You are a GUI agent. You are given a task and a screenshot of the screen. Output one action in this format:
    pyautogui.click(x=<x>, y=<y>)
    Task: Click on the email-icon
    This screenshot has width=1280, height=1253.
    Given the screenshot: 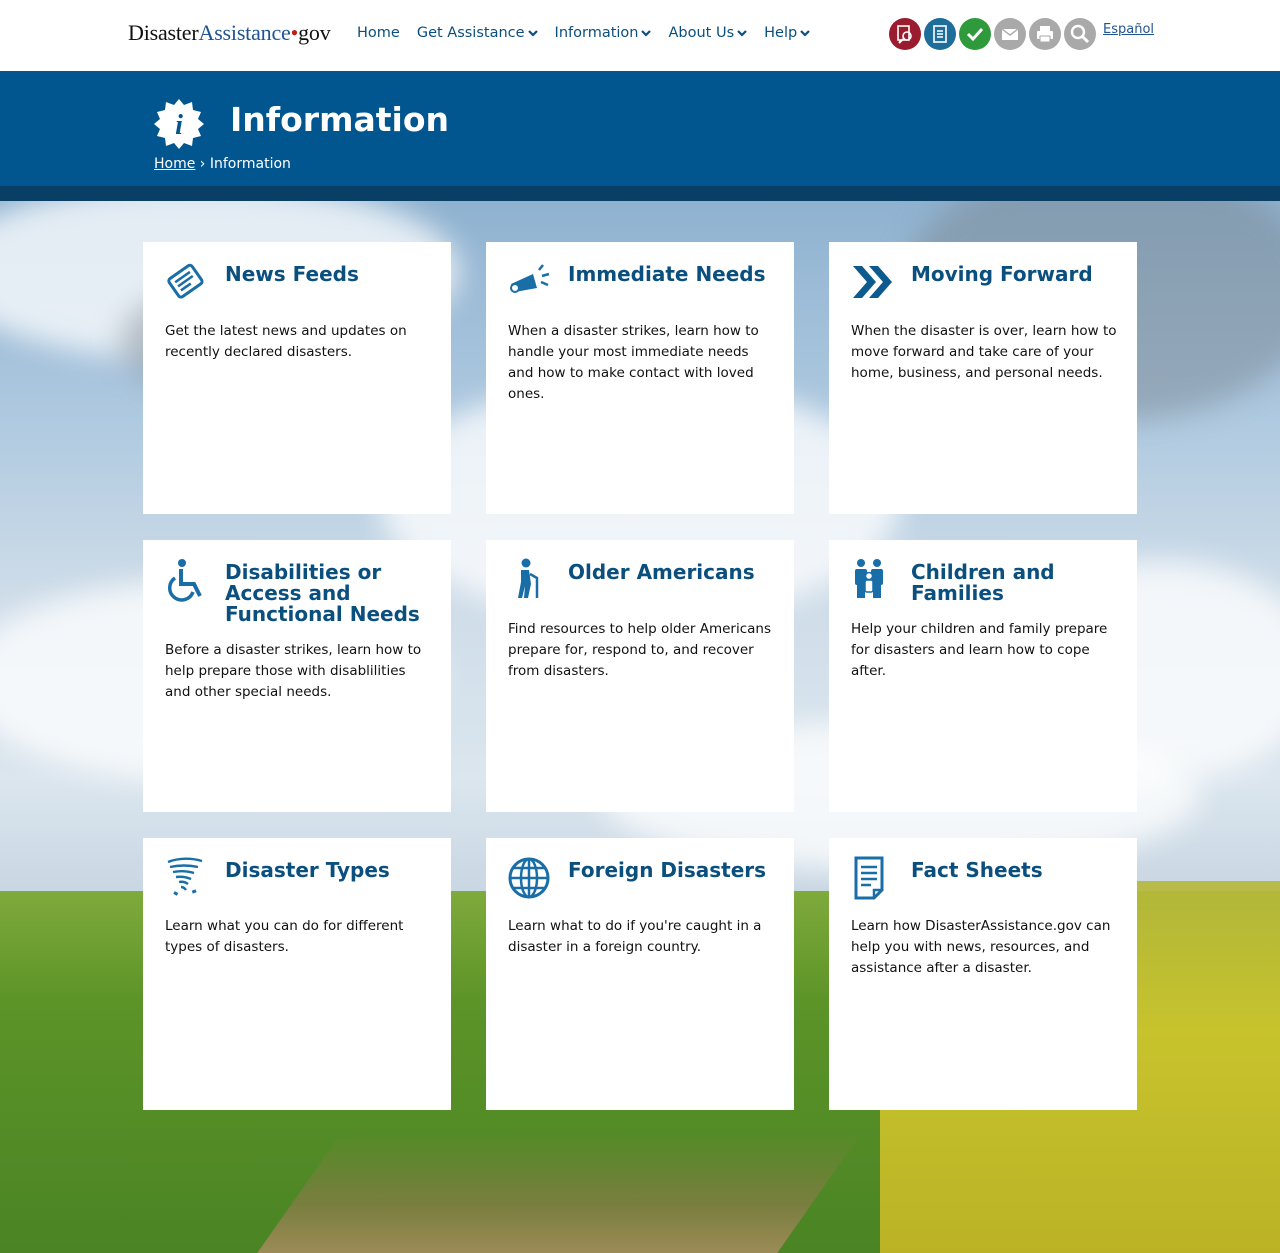 What is the action you would take?
    pyautogui.click(x=1010, y=34)
    